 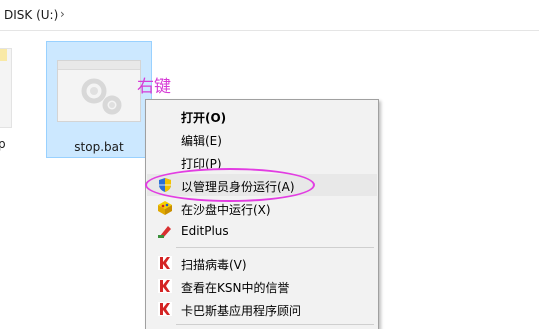 I want to click on gears-icon, so click(x=101, y=96).